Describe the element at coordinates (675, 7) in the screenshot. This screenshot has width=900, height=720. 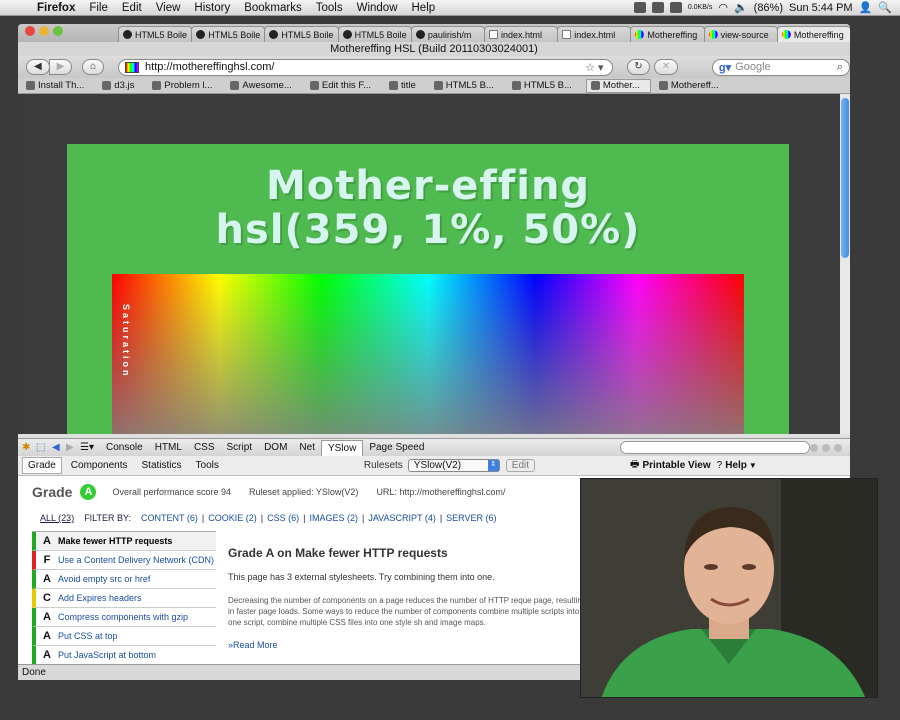
I see `evernote-icon` at that location.